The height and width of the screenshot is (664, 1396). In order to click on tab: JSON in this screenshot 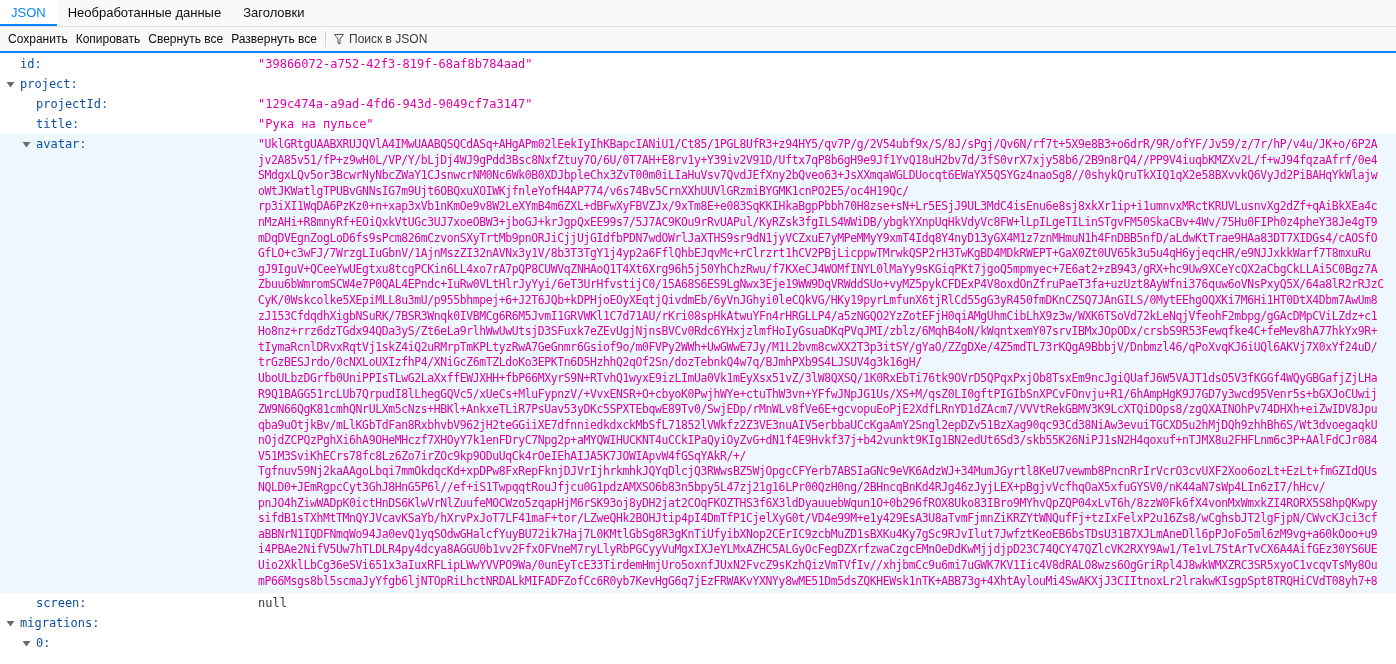, I will do `click(28, 13)`.